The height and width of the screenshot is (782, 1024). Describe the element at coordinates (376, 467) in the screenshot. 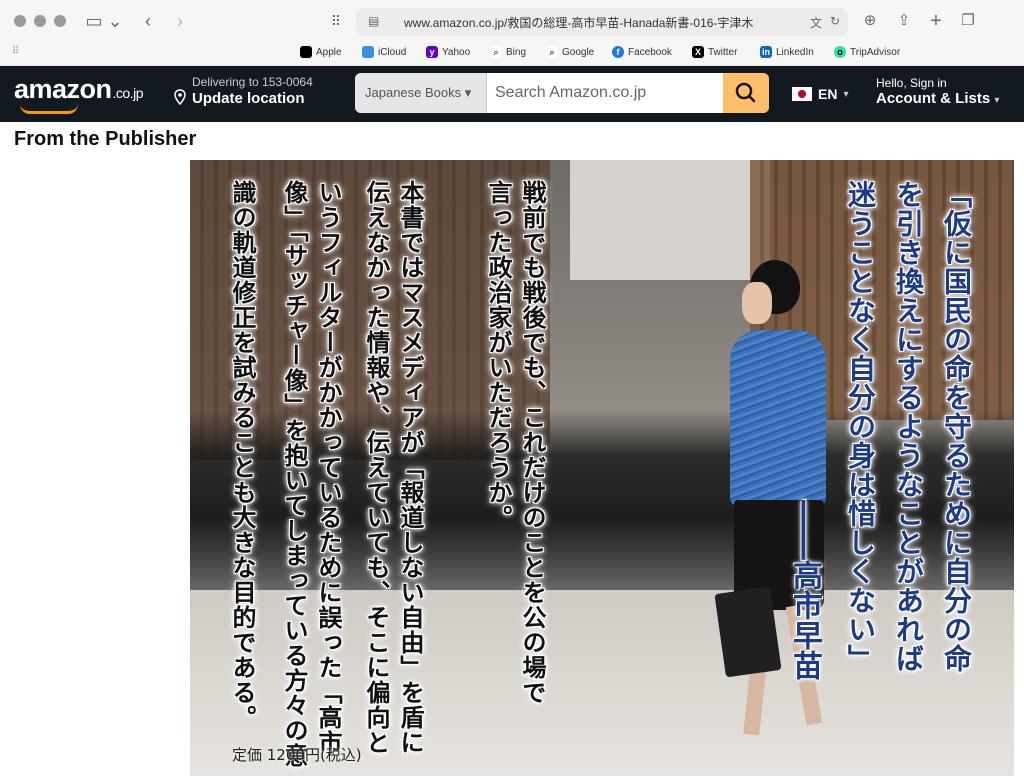

I see `body-column-4: 伝えなかった情報や、伝えていても、そこに偏向と` at that location.